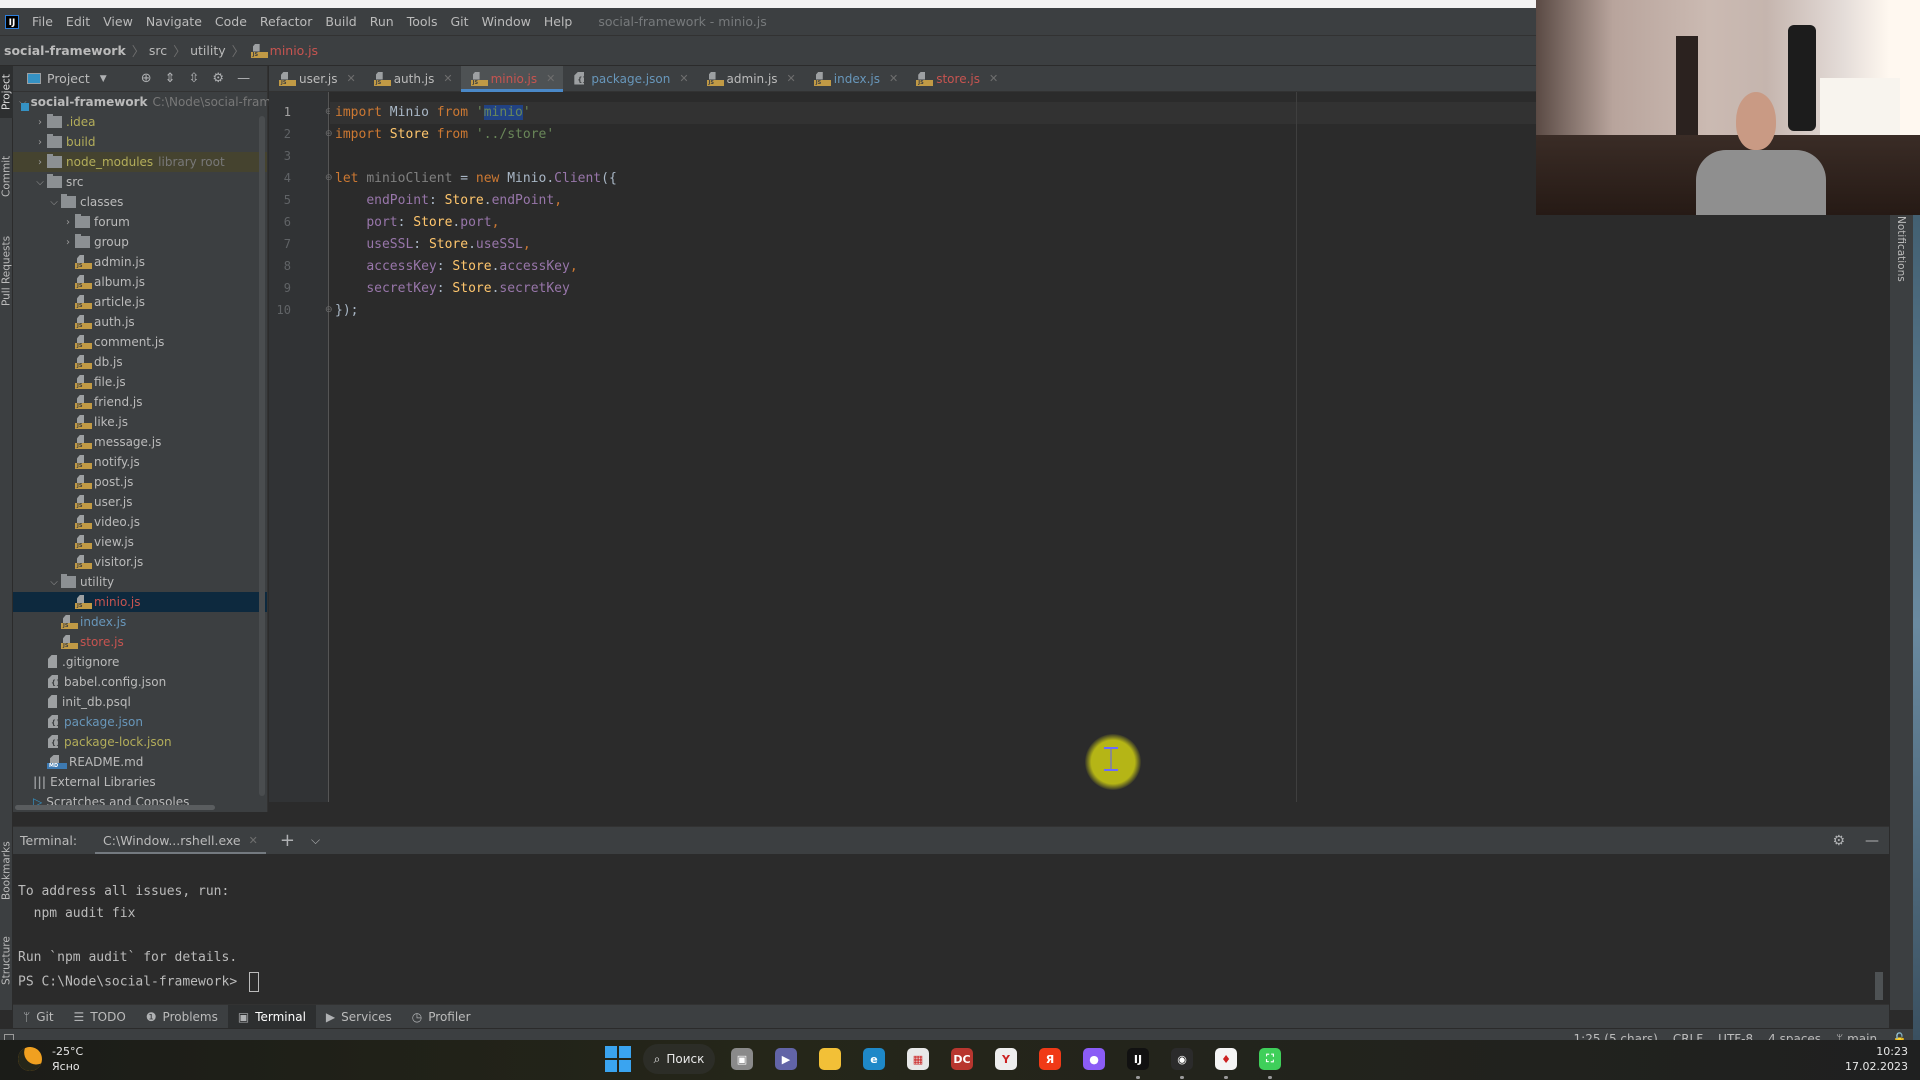  Describe the element at coordinates (679, 1059) in the screenshot. I see `taskbar-search-button: ⌕ Поиск` at that location.